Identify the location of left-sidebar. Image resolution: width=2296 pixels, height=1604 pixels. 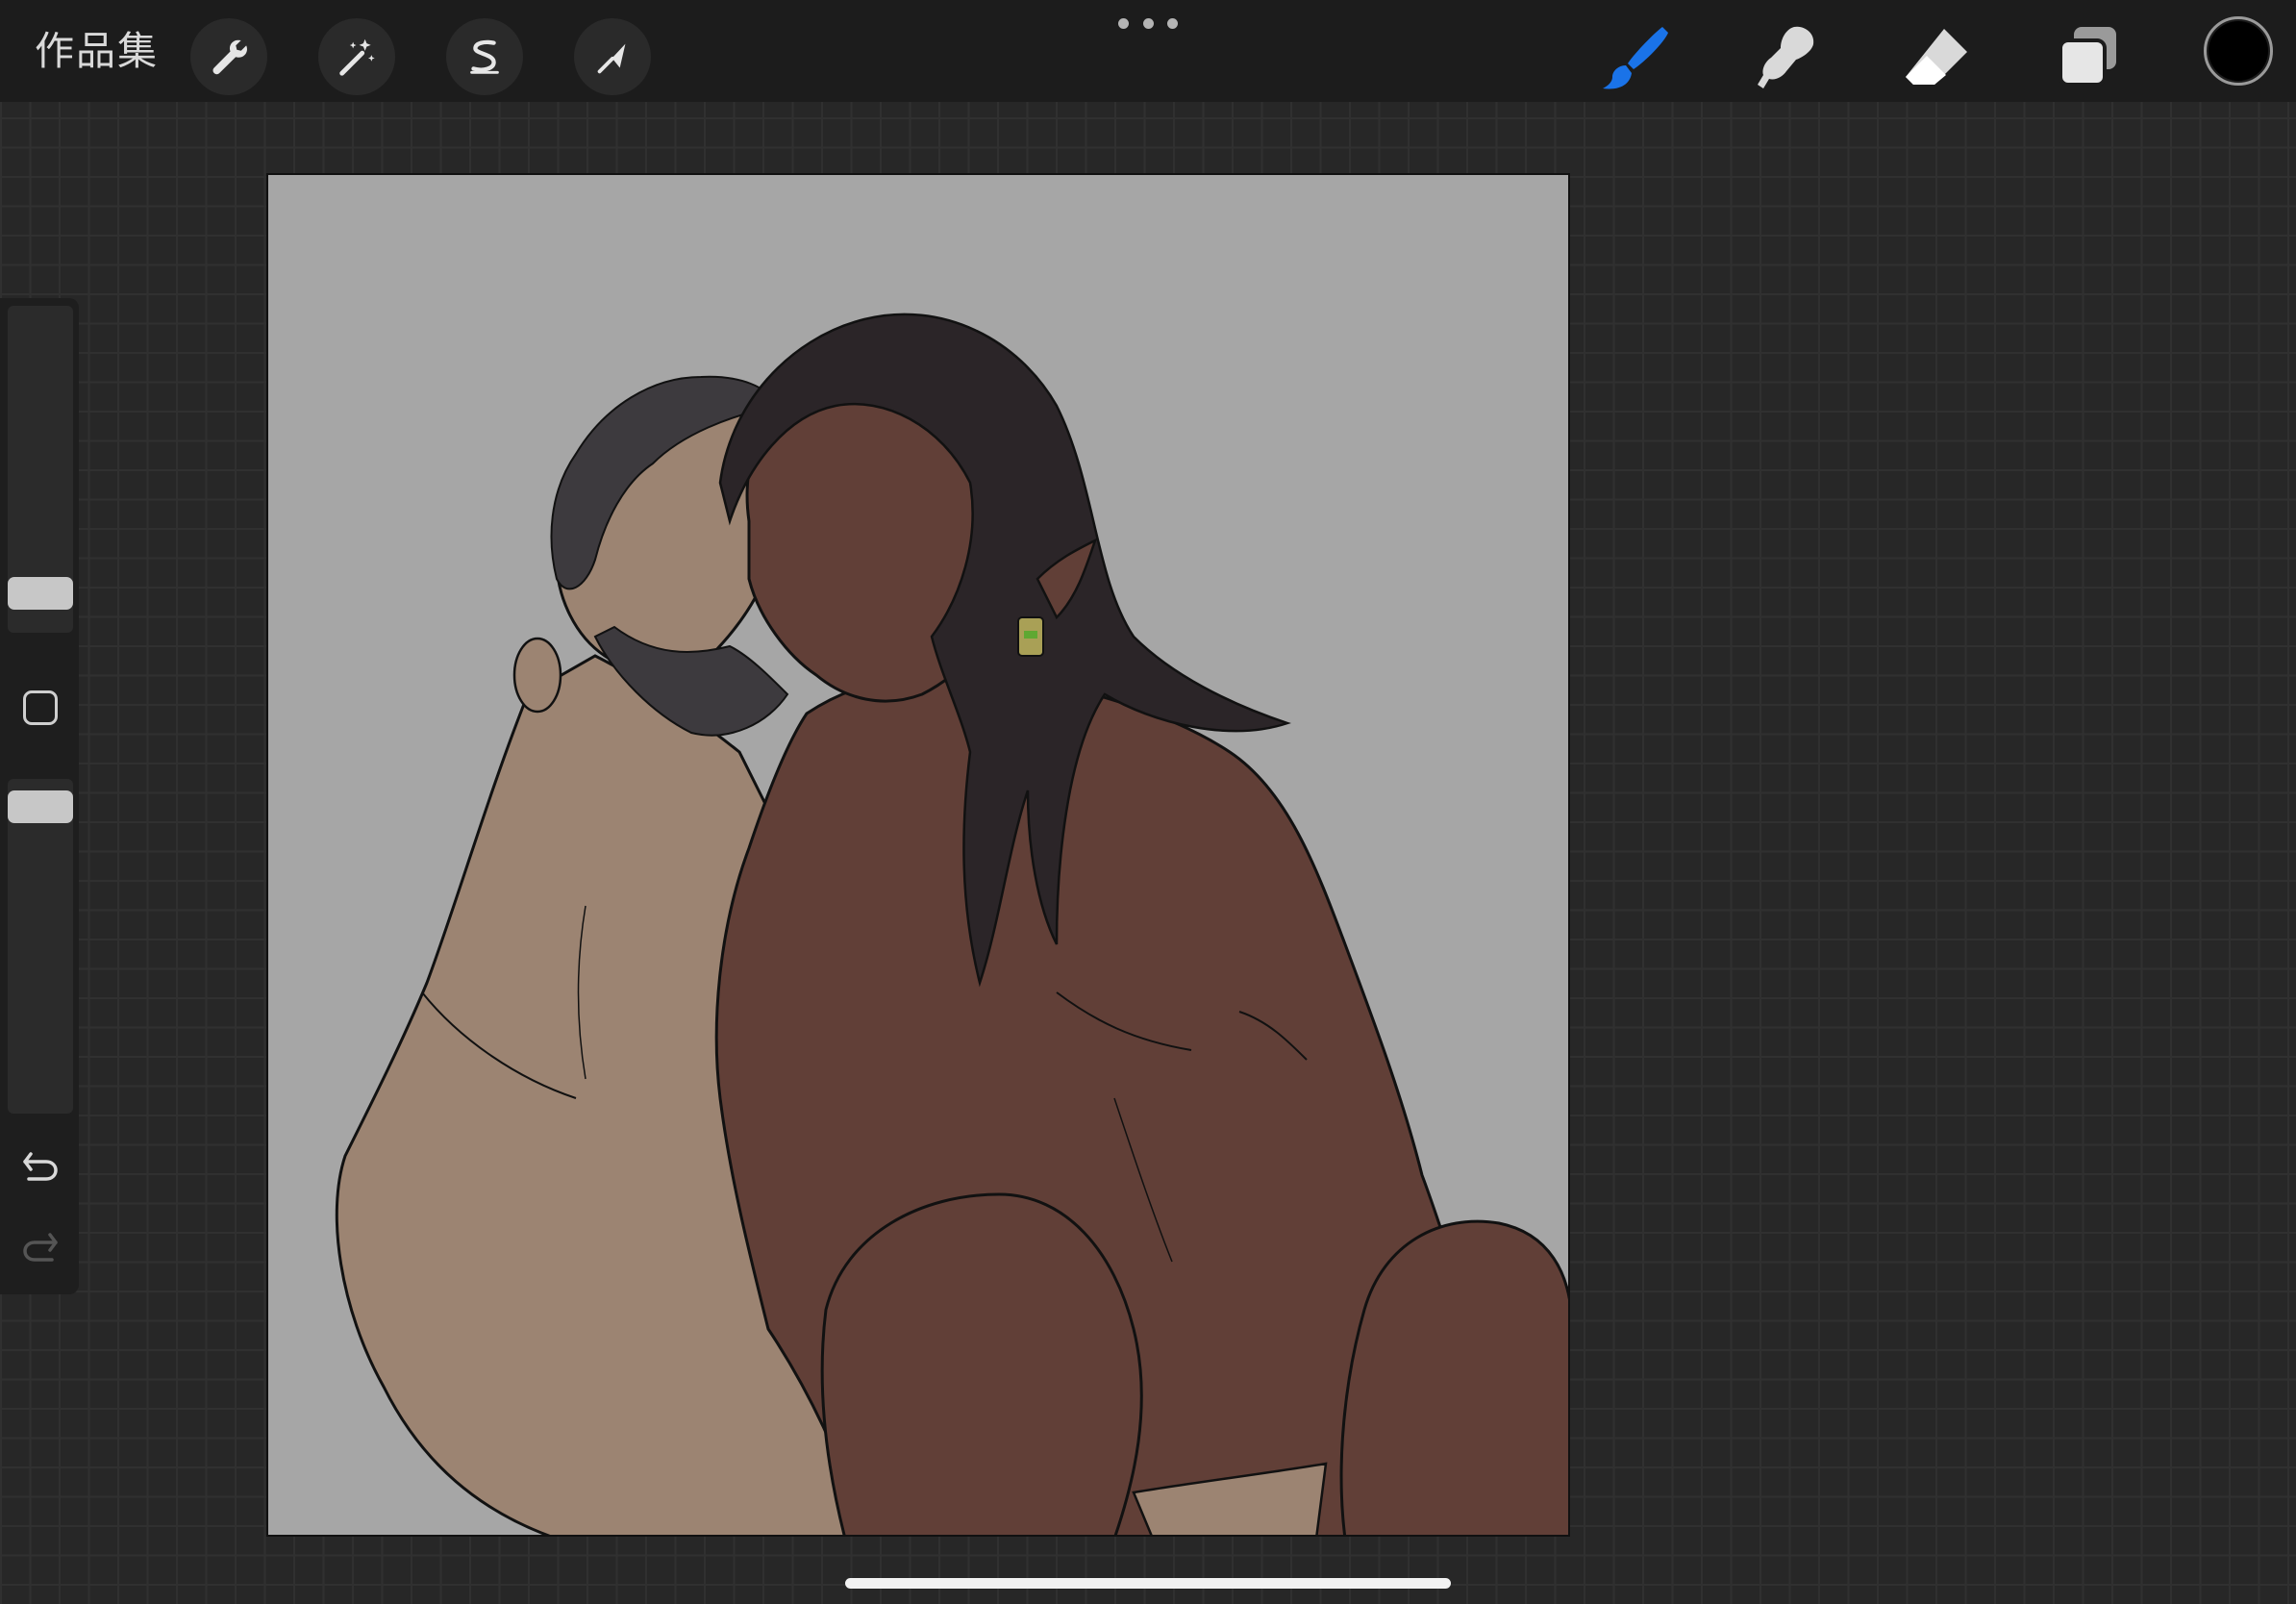
(39, 796).